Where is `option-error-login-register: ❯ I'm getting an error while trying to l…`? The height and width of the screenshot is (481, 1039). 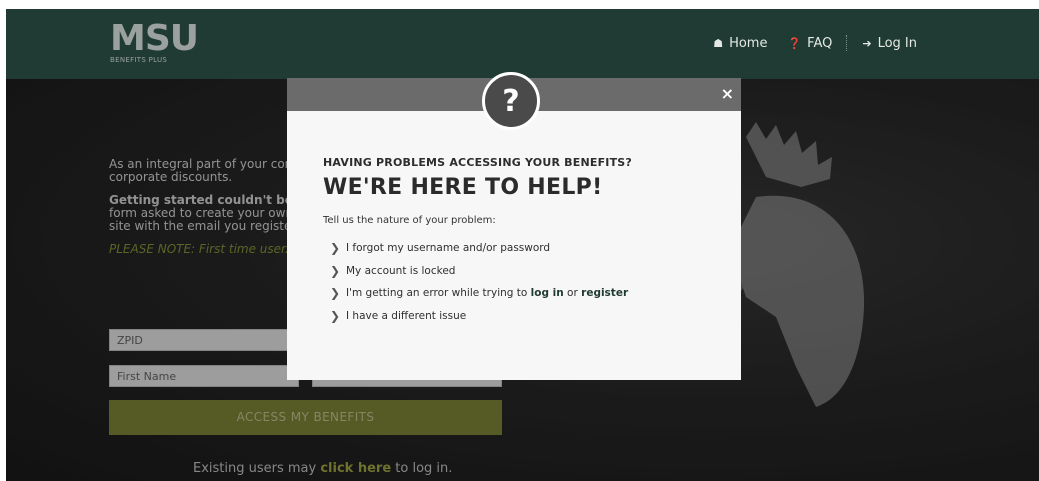 option-error-login-register: ❯ I'm getting an error while trying to l… is located at coordinates (479, 293).